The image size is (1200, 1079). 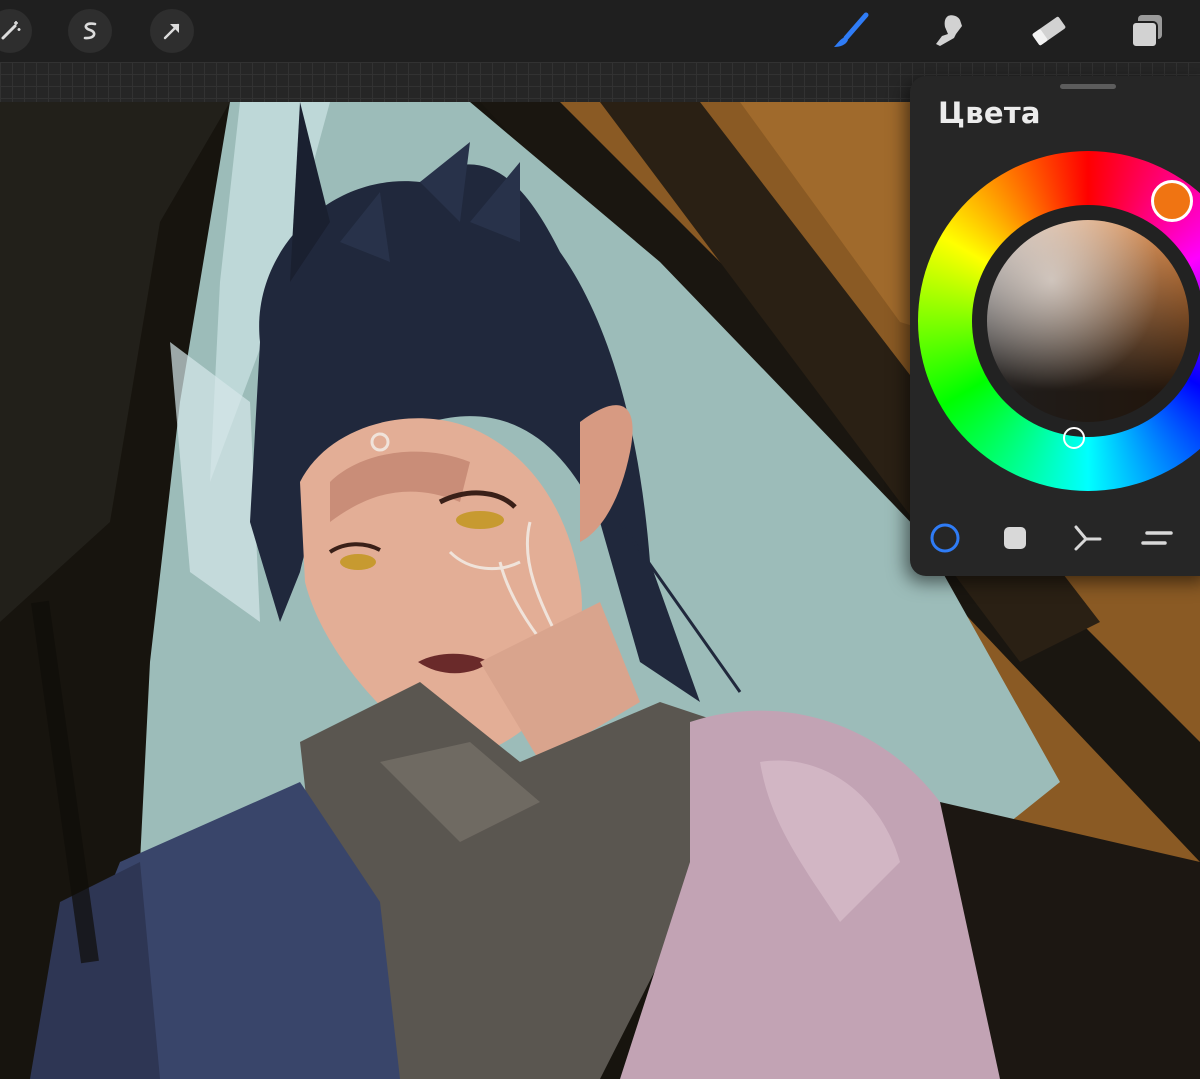 I want to click on adjustments-magic-icon, so click(x=16, y=31).